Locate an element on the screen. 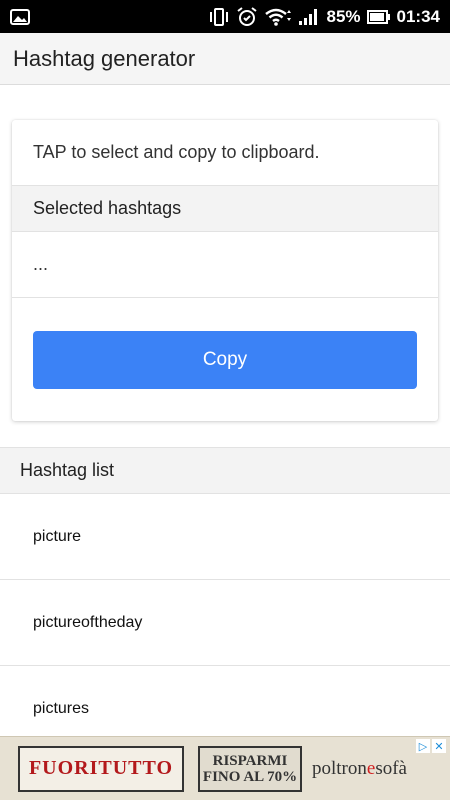 This screenshot has width=450, height=800. instruction-text: TAP to select and copy to clipboard. is located at coordinates (176, 152).